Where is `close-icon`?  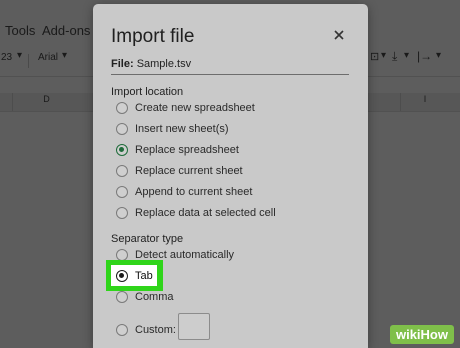 close-icon is located at coordinates (339, 35).